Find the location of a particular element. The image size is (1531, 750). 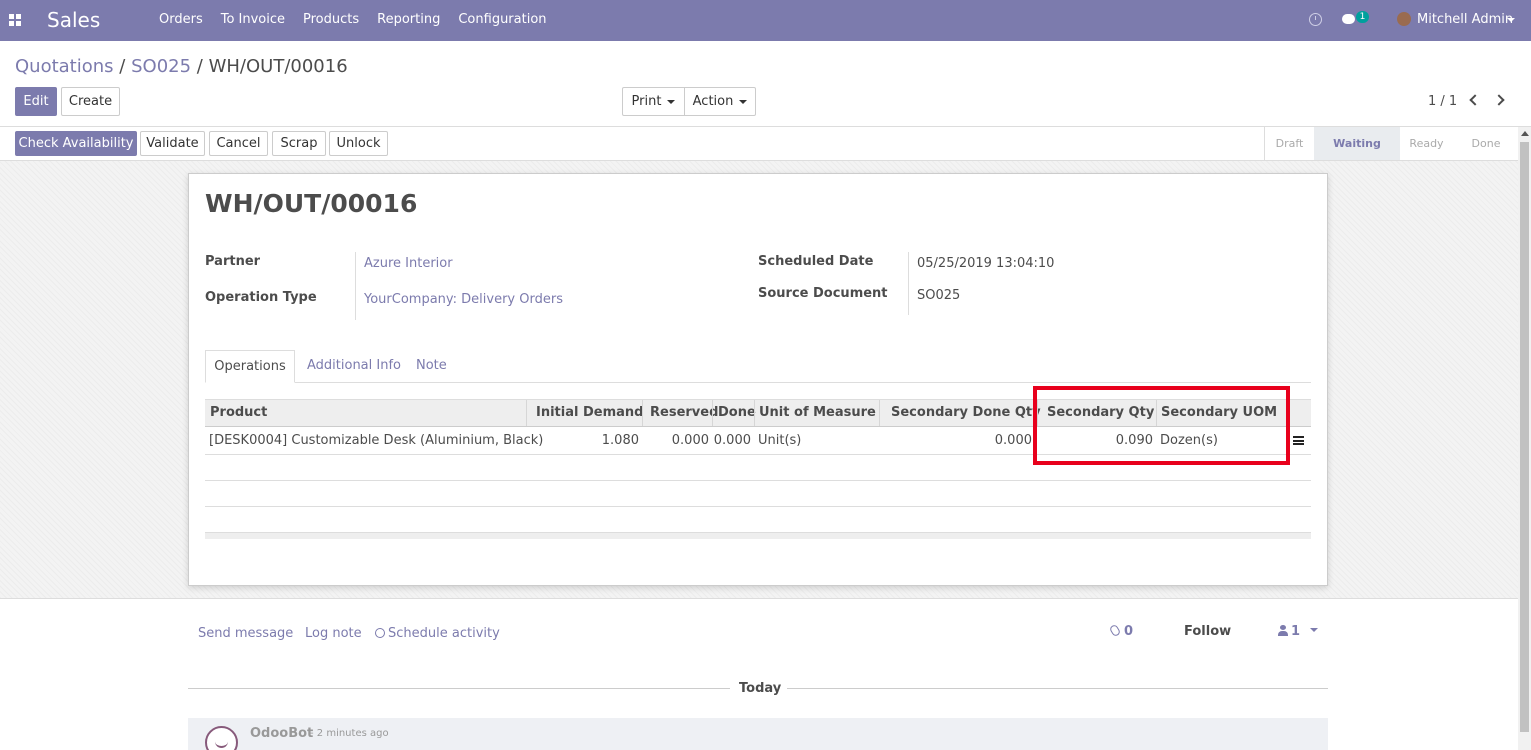

check-availability-button: Check Availability is located at coordinates (76, 143).